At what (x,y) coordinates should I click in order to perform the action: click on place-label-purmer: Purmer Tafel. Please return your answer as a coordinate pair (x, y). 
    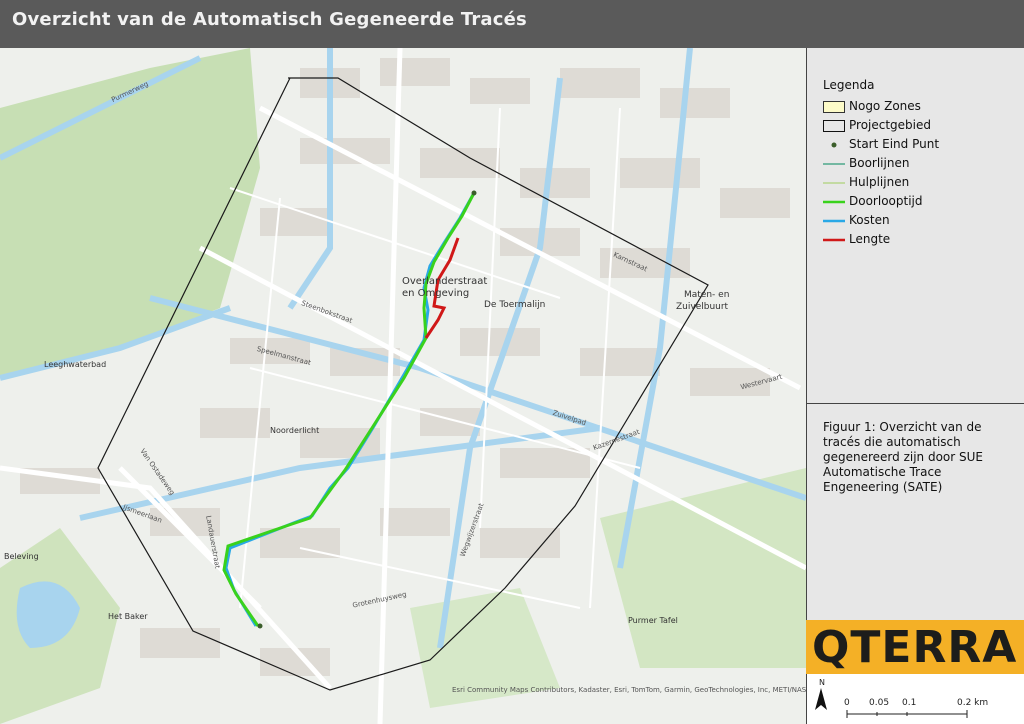
    Looking at the image, I should click on (653, 620).